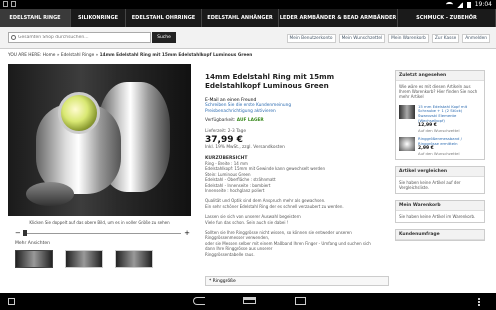  Describe the element at coordinates (77, 55) in the screenshot. I see `breadcrumb-category: Edelstahl Ringe` at that location.